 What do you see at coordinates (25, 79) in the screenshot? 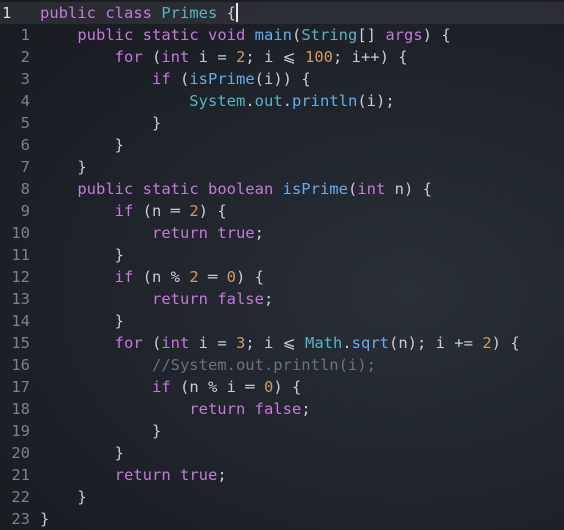
I see `line-number: 3` at bounding box center [25, 79].